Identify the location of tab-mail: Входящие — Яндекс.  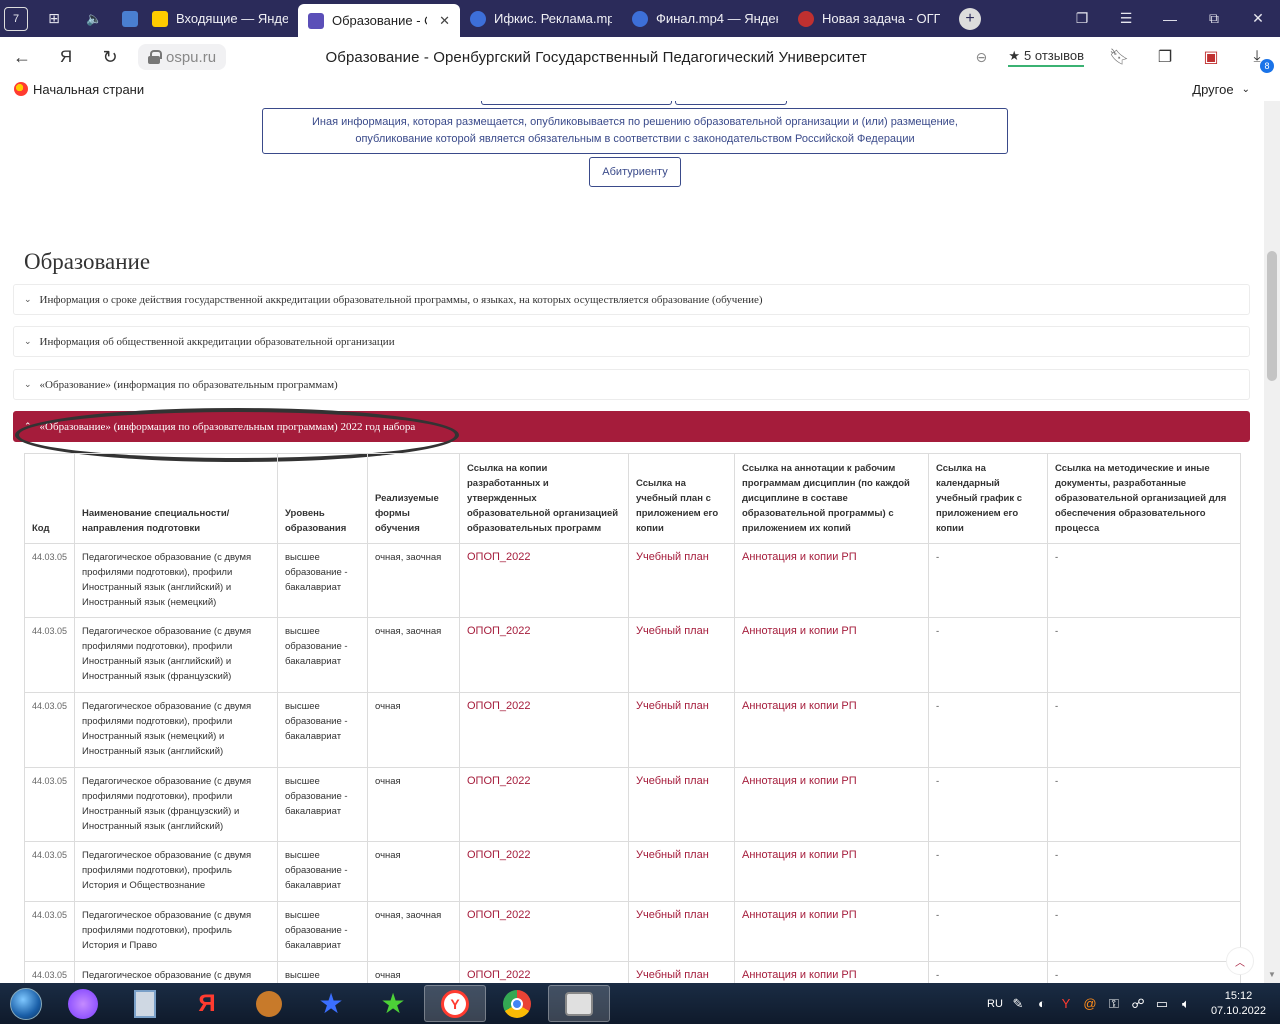
(220, 18).